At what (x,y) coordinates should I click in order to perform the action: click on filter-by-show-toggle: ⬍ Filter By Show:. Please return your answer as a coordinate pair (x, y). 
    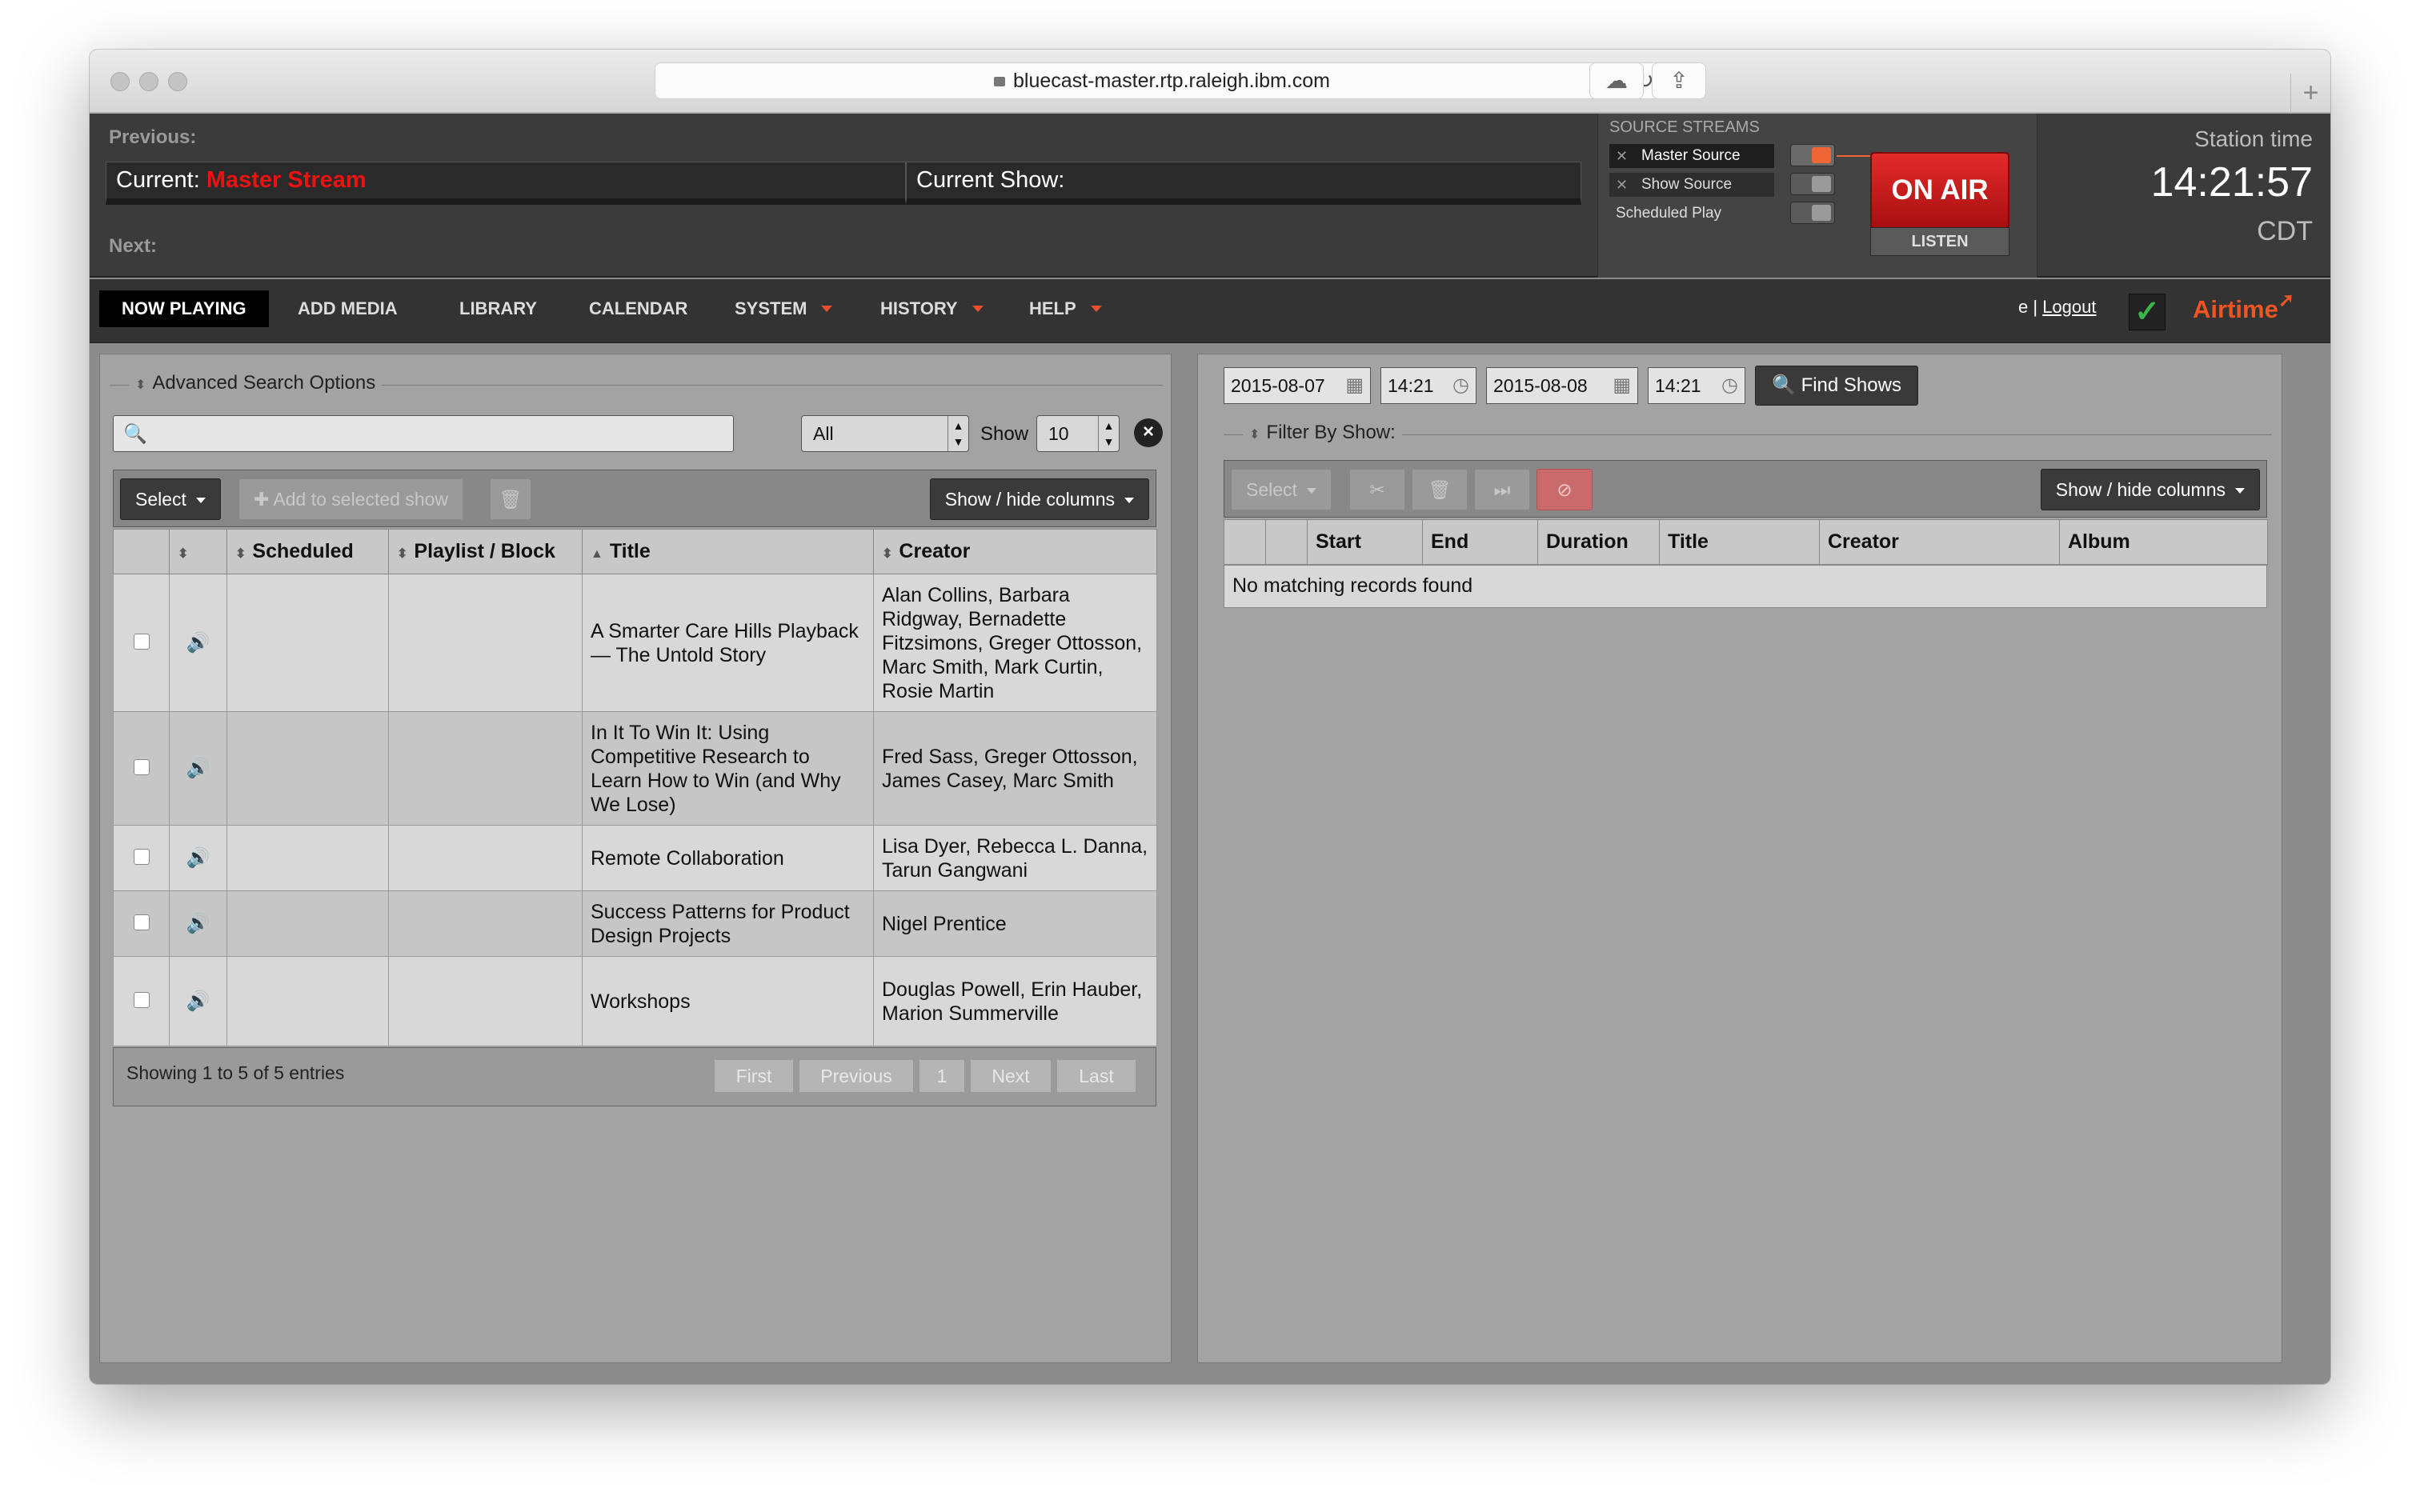
    Looking at the image, I should click on (1322, 433).